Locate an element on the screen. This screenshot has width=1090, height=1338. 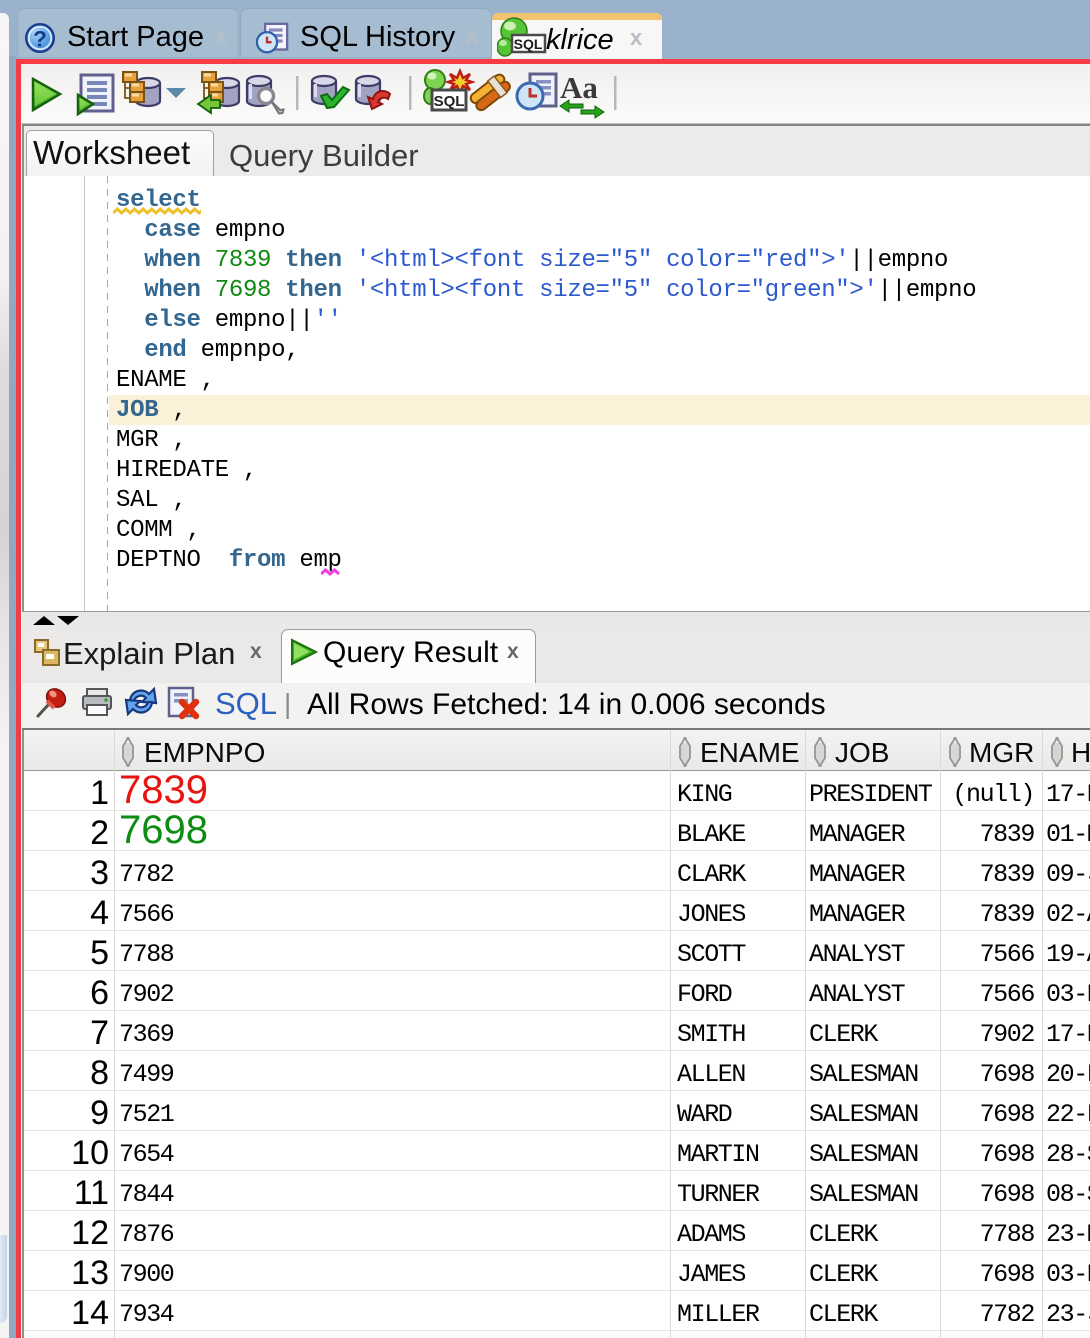
svg-text: Aa is located at coordinates (579, 87).